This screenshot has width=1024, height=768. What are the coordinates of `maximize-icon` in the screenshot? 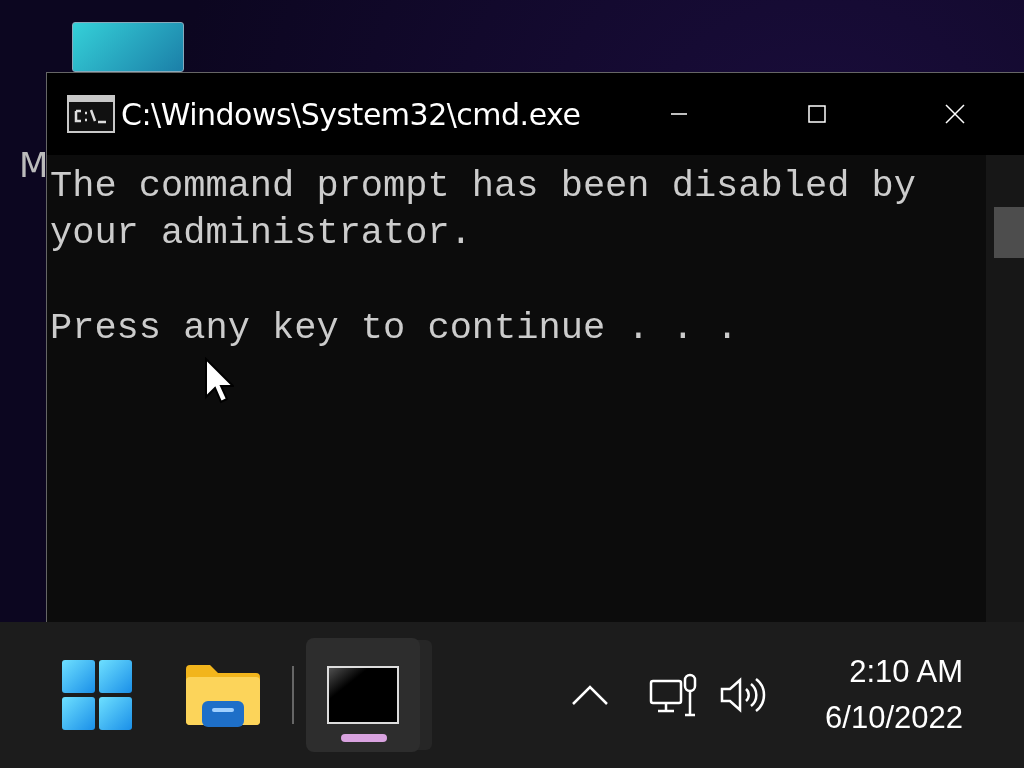 It's located at (817, 114).